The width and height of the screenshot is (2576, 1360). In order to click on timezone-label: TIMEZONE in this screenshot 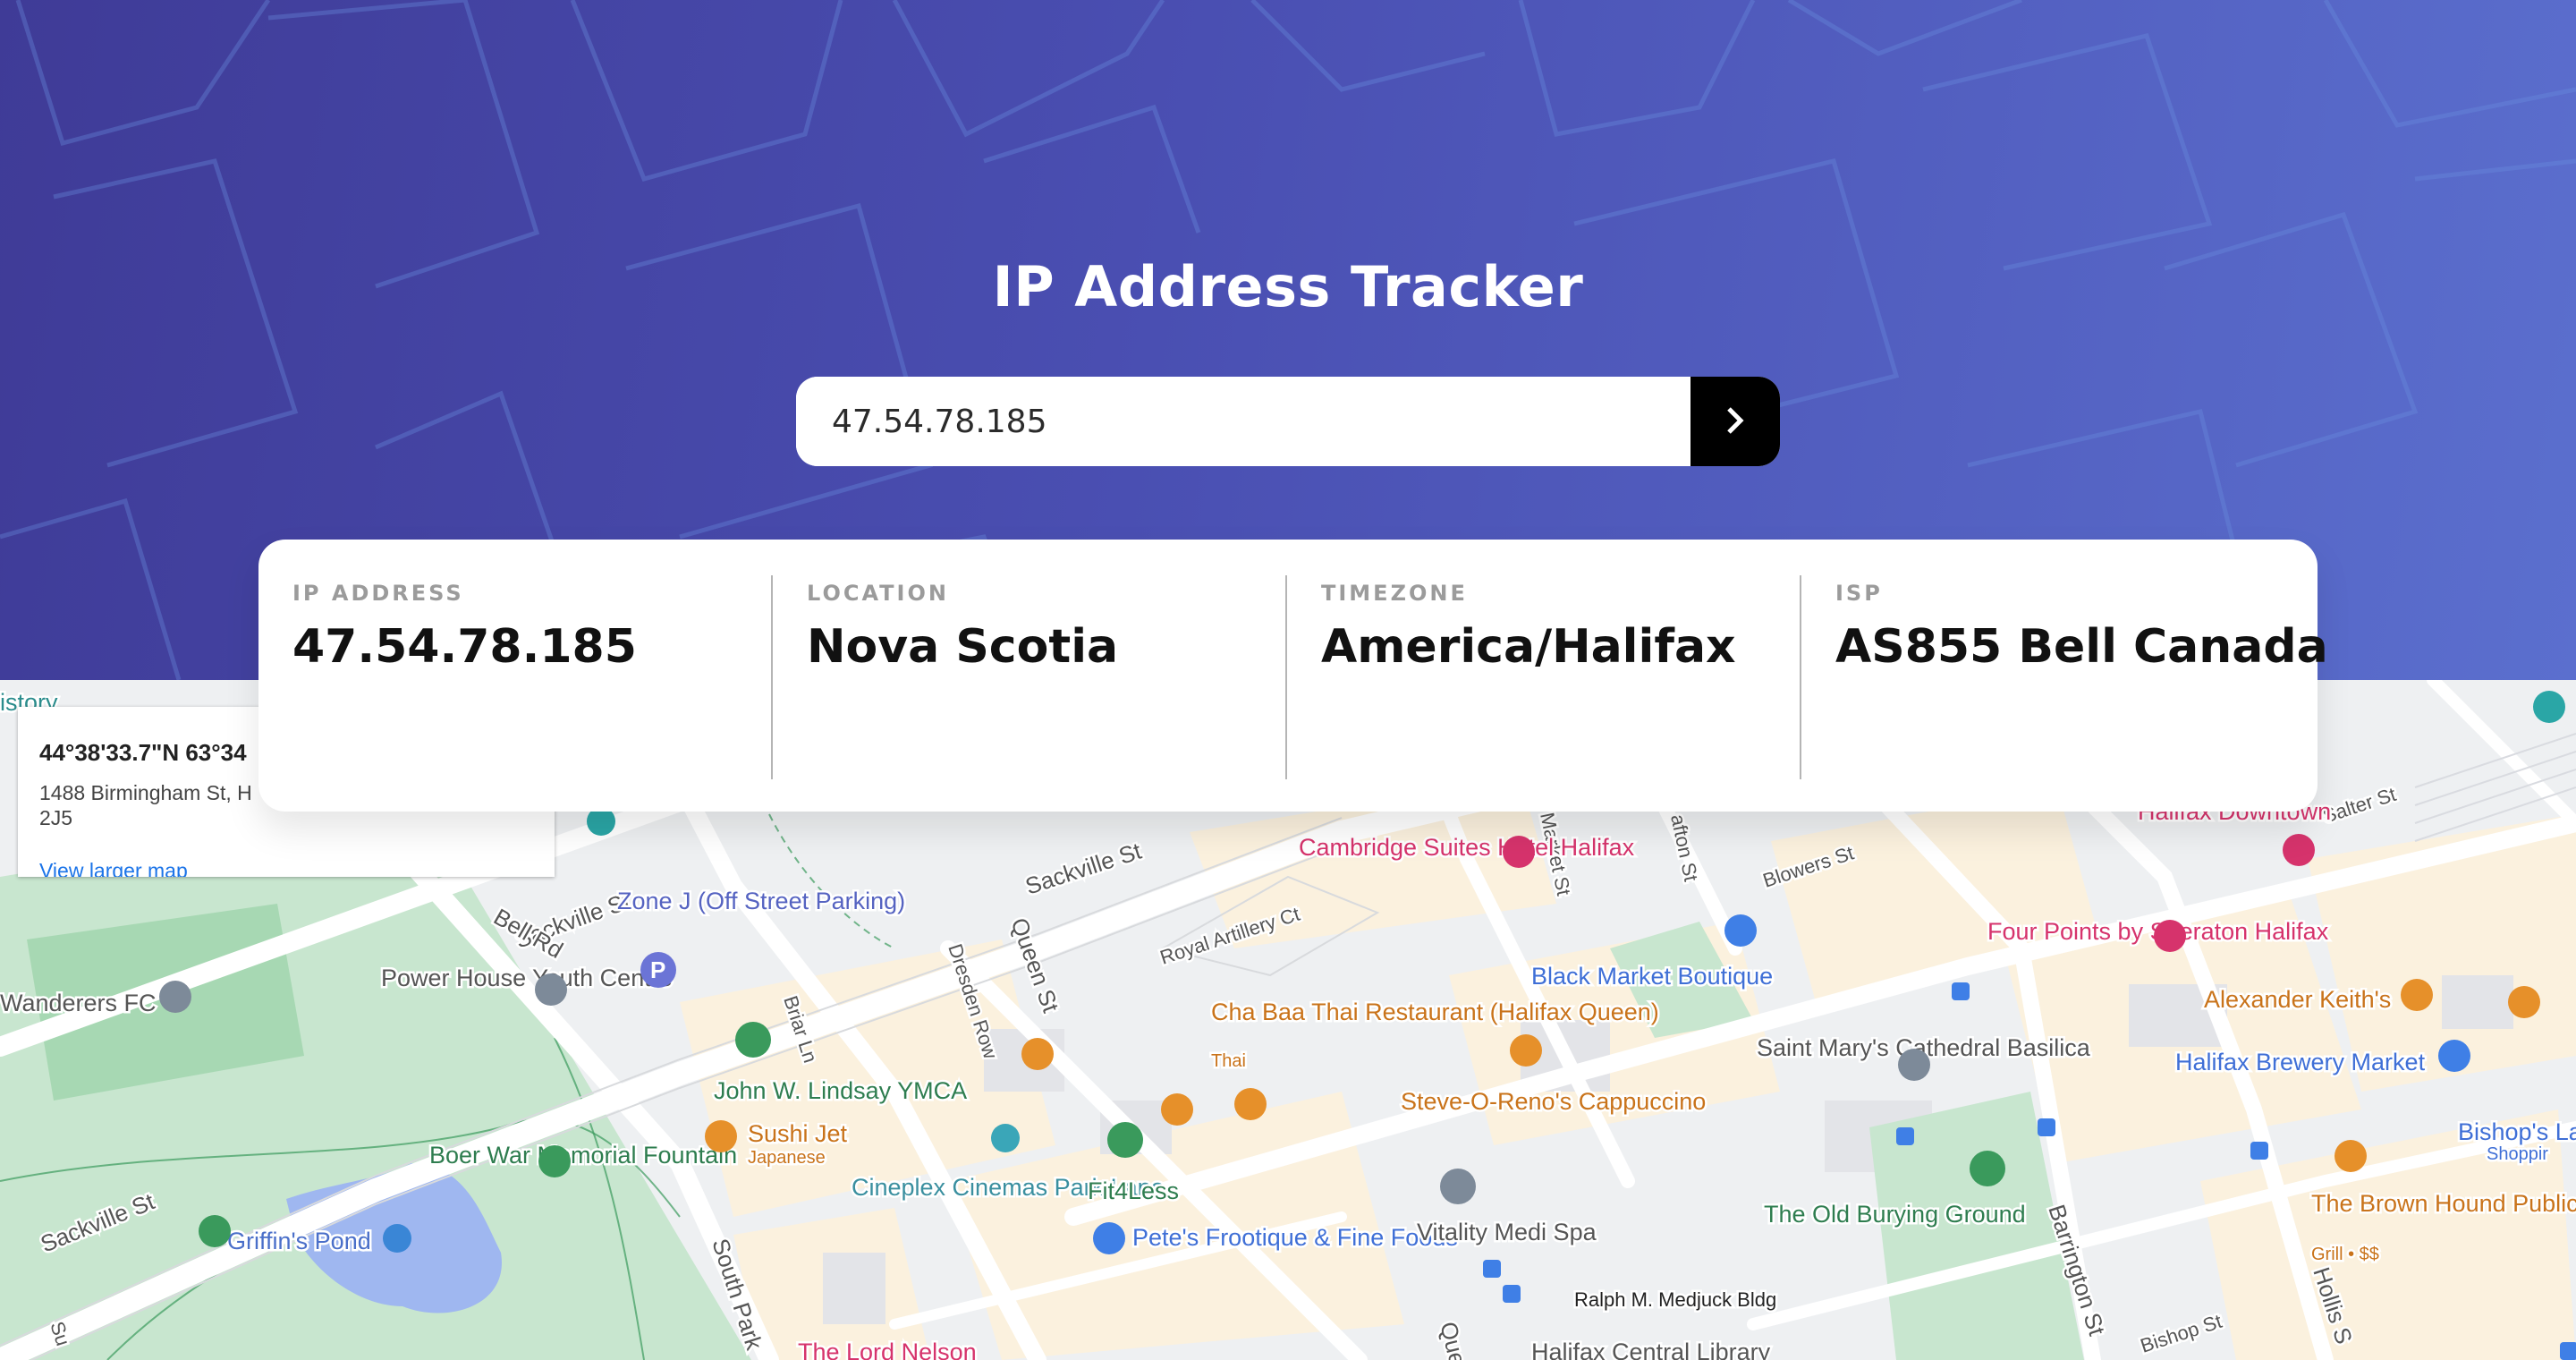, I will do `click(1394, 593)`.